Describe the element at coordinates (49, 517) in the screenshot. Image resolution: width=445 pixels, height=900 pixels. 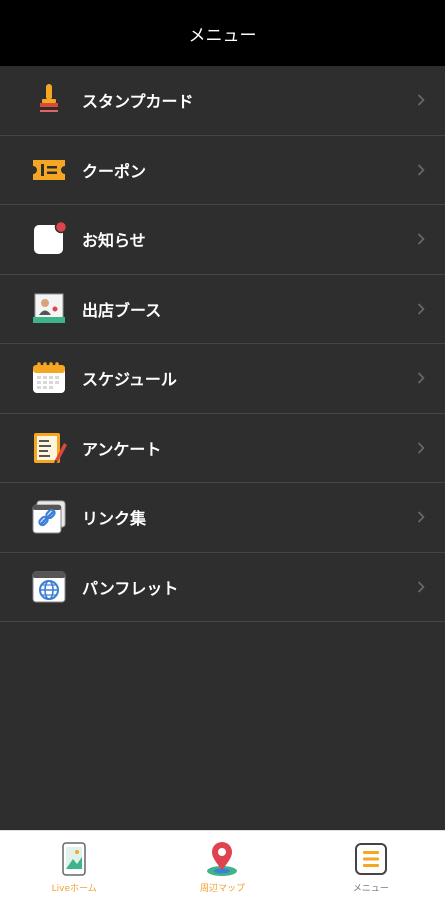
I see `link-icon` at that location.